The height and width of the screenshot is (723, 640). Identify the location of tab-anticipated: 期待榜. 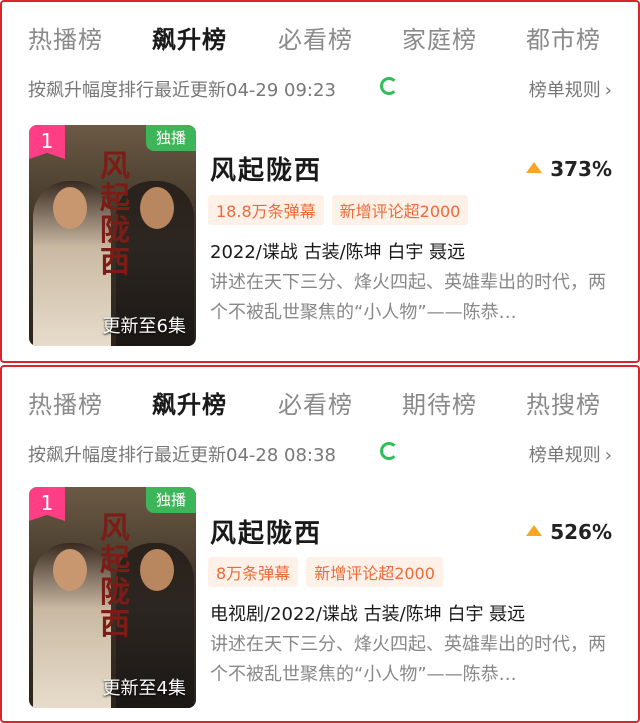
(439, 402).